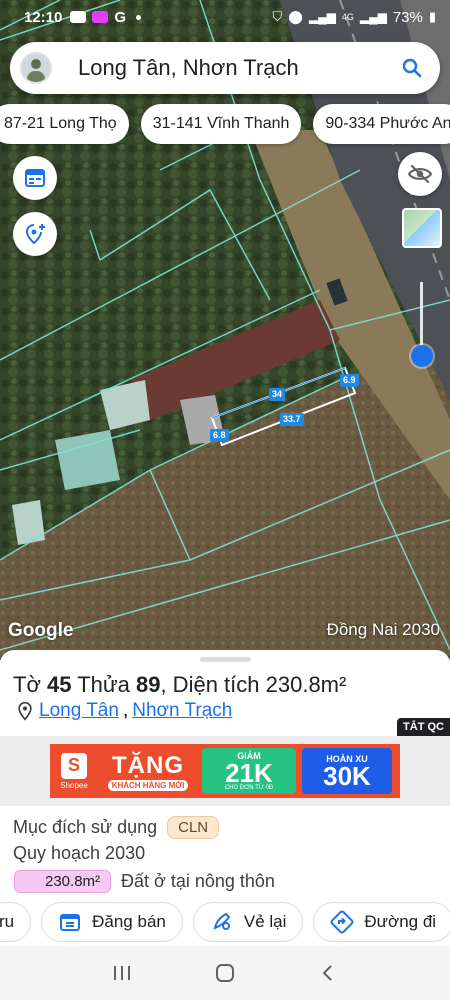 The image size is (450, 1000). I want to click on sheet-label: Tờ, so click(27, 684).